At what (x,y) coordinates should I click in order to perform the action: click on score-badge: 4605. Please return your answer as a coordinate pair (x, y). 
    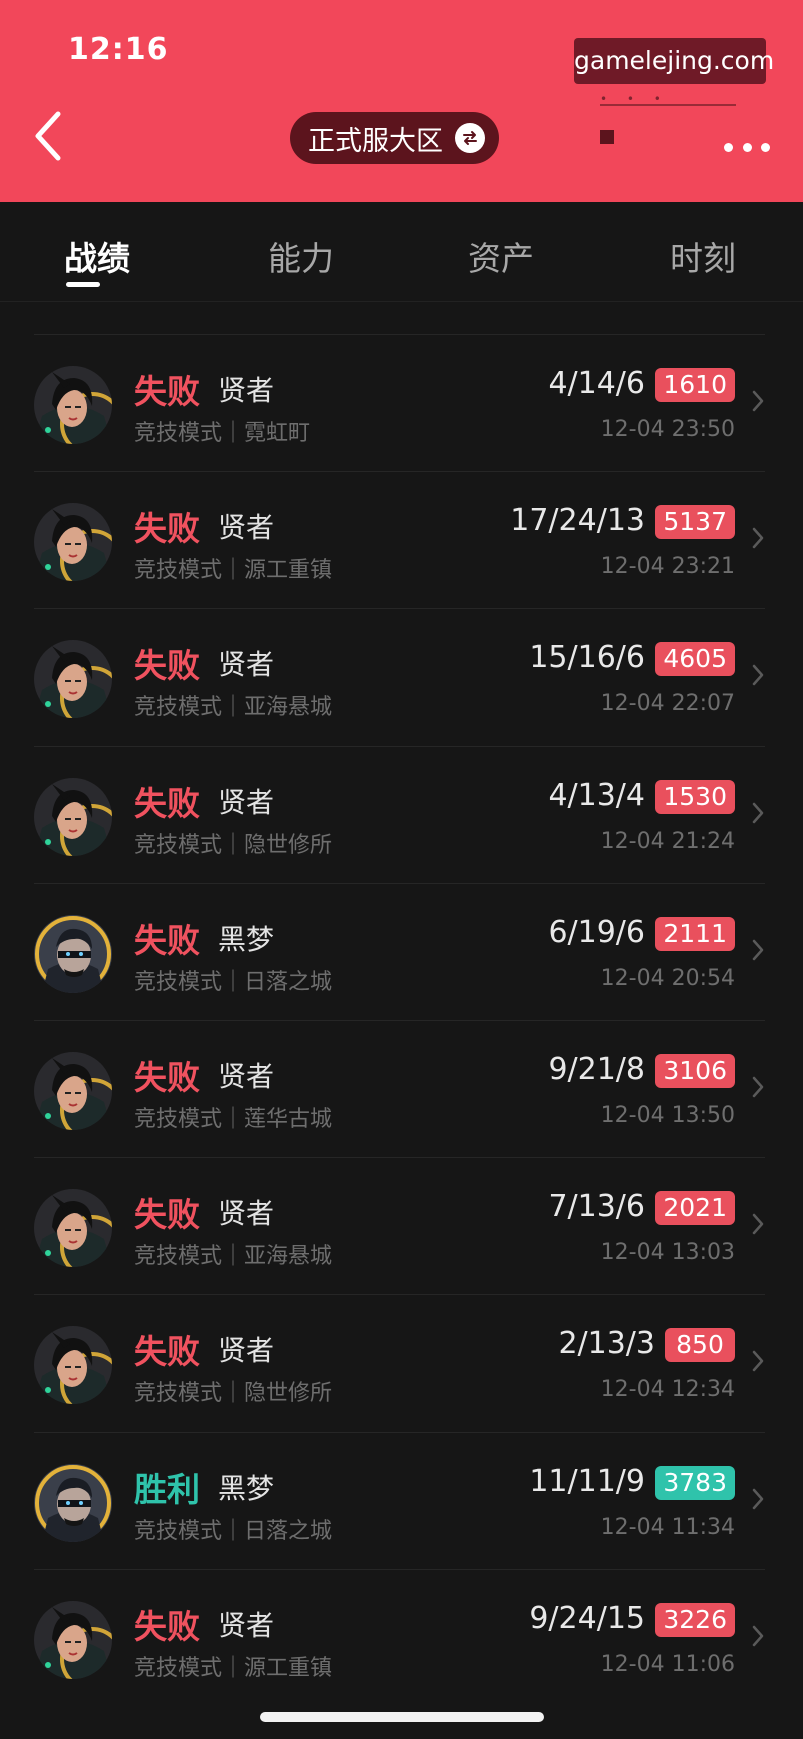
    Looking at the image, I should click on (695, 659).